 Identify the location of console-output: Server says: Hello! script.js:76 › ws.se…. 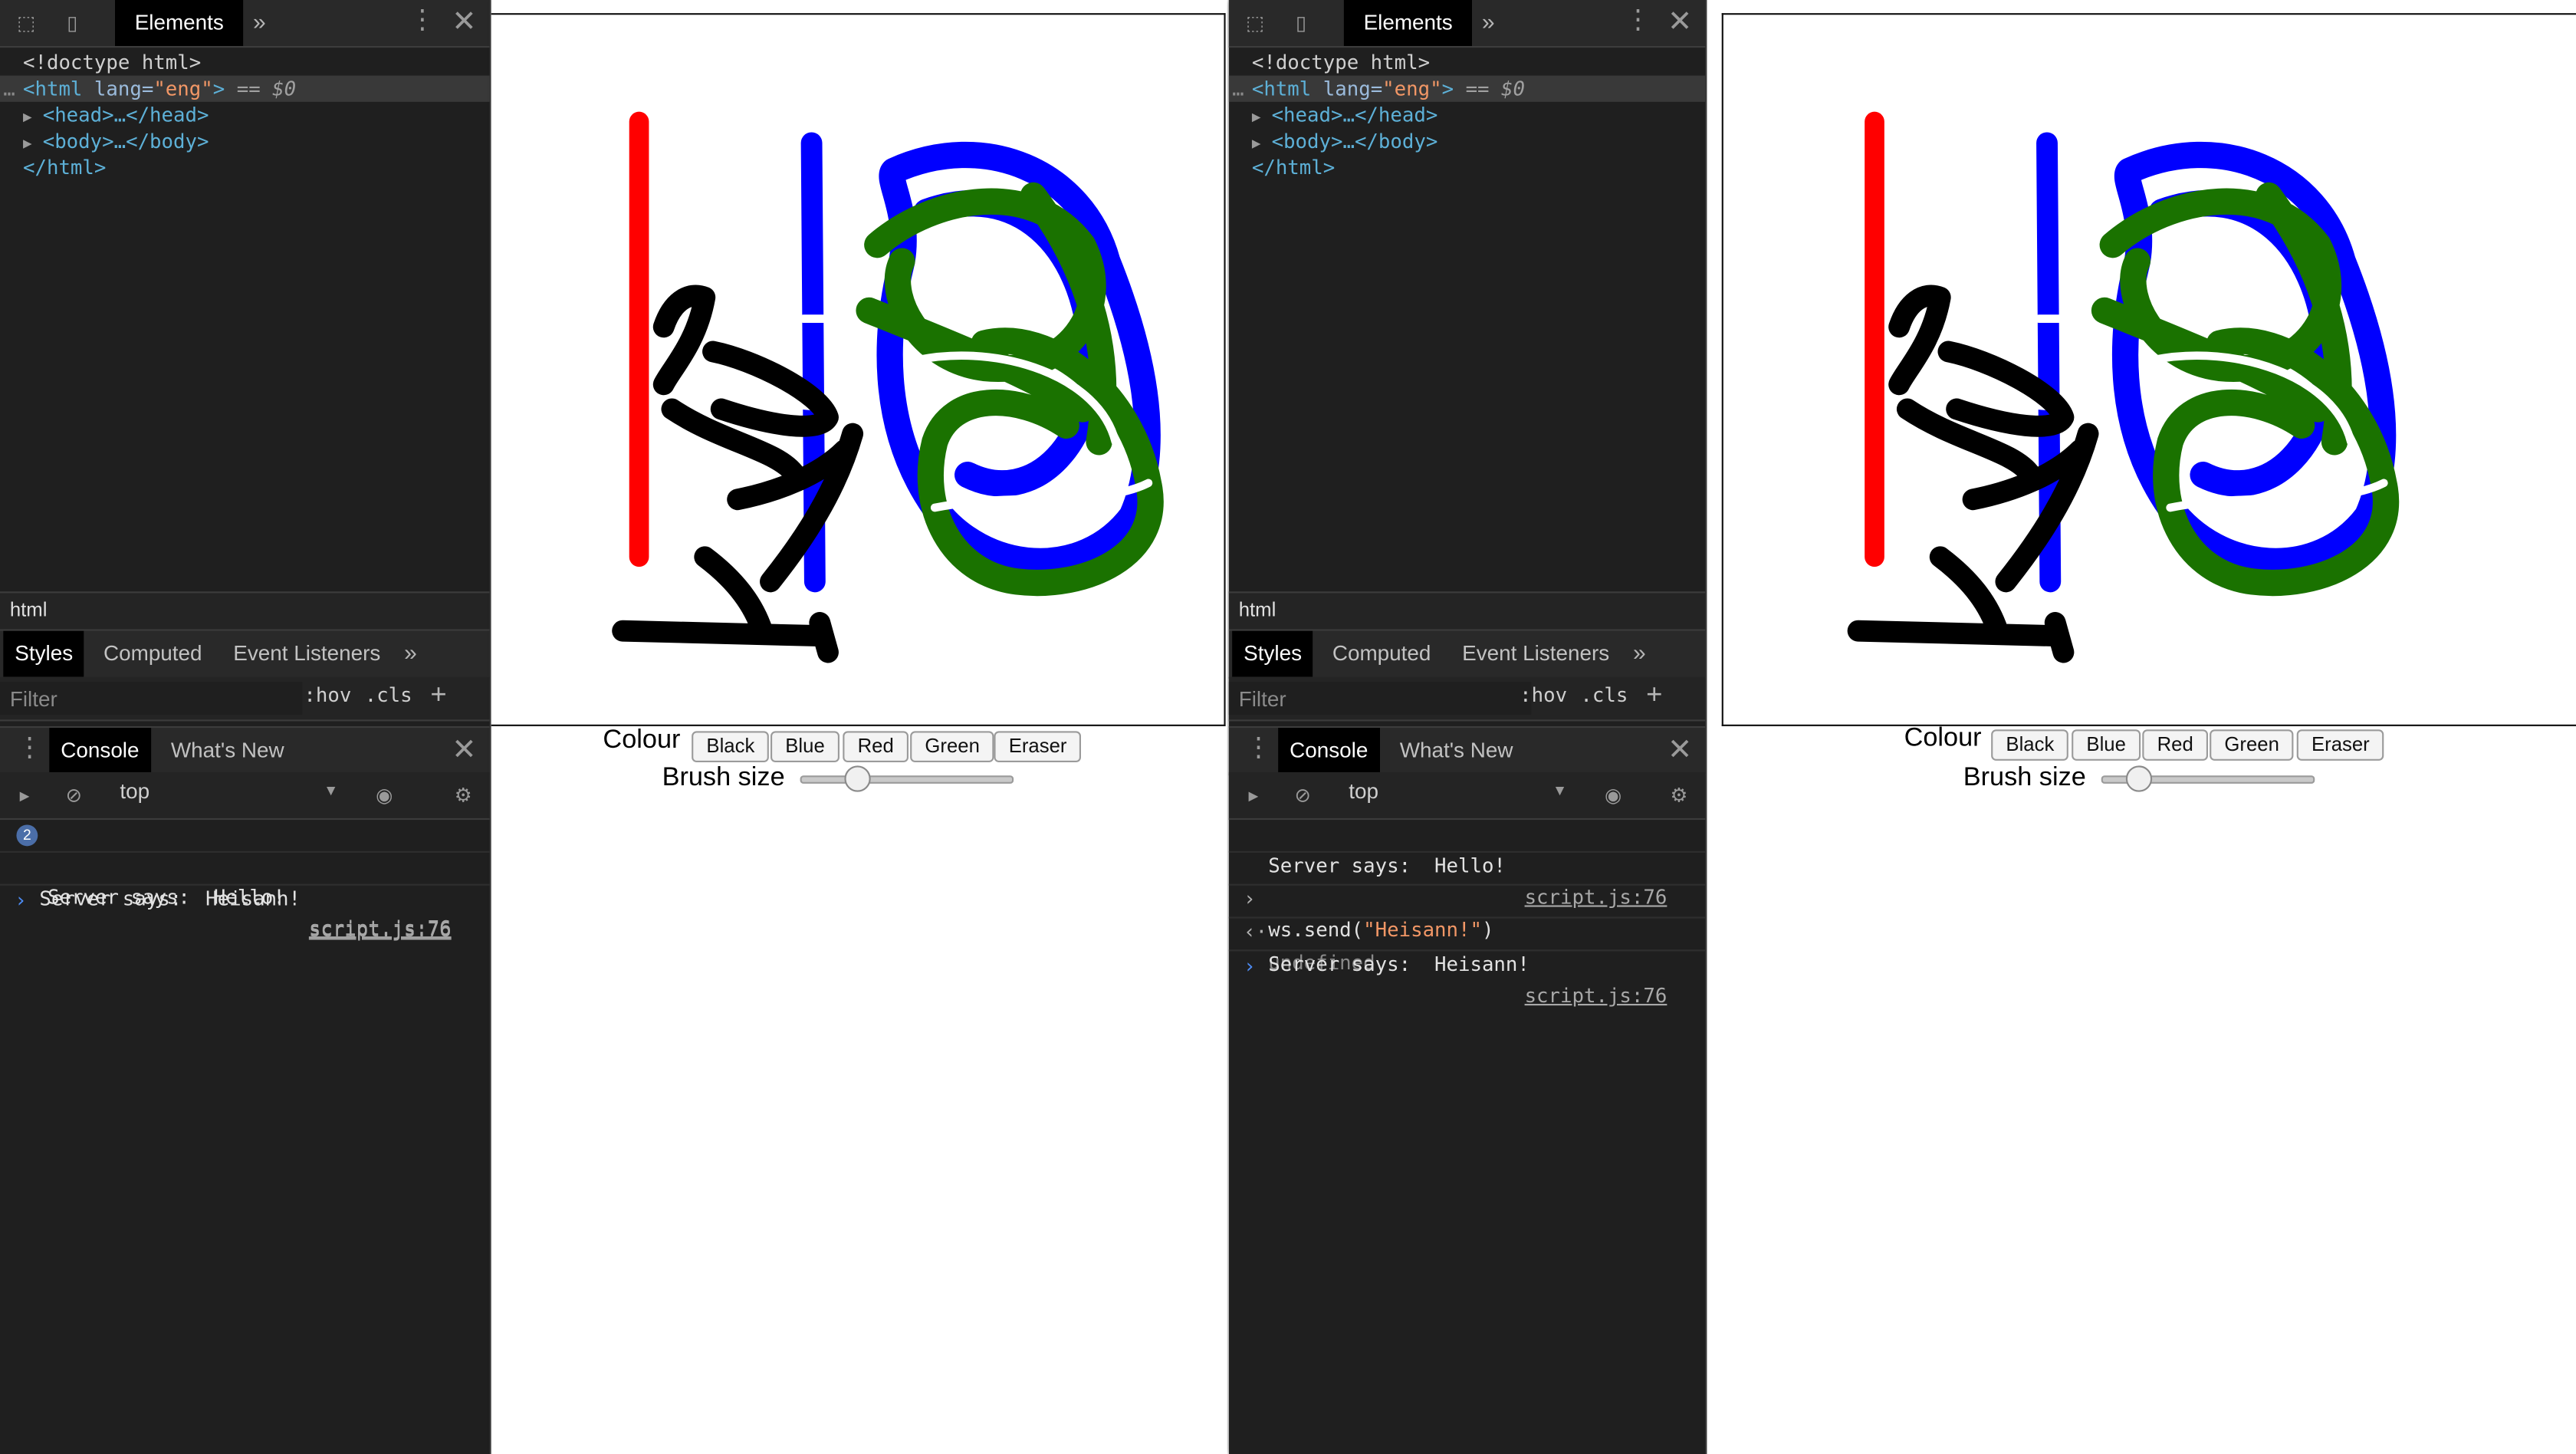
(1467, 913).